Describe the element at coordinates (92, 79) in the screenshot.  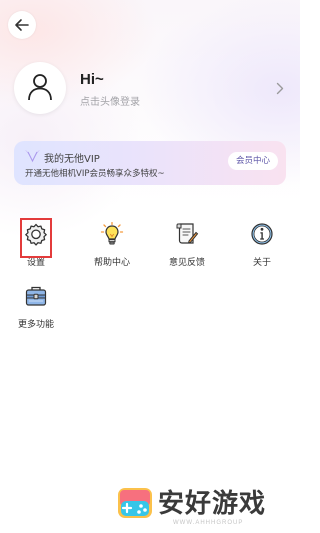
I see `greeting-text: Hi~` at that location.